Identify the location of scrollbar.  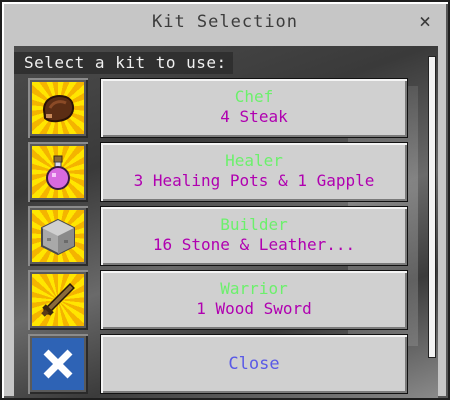
(432, 207).